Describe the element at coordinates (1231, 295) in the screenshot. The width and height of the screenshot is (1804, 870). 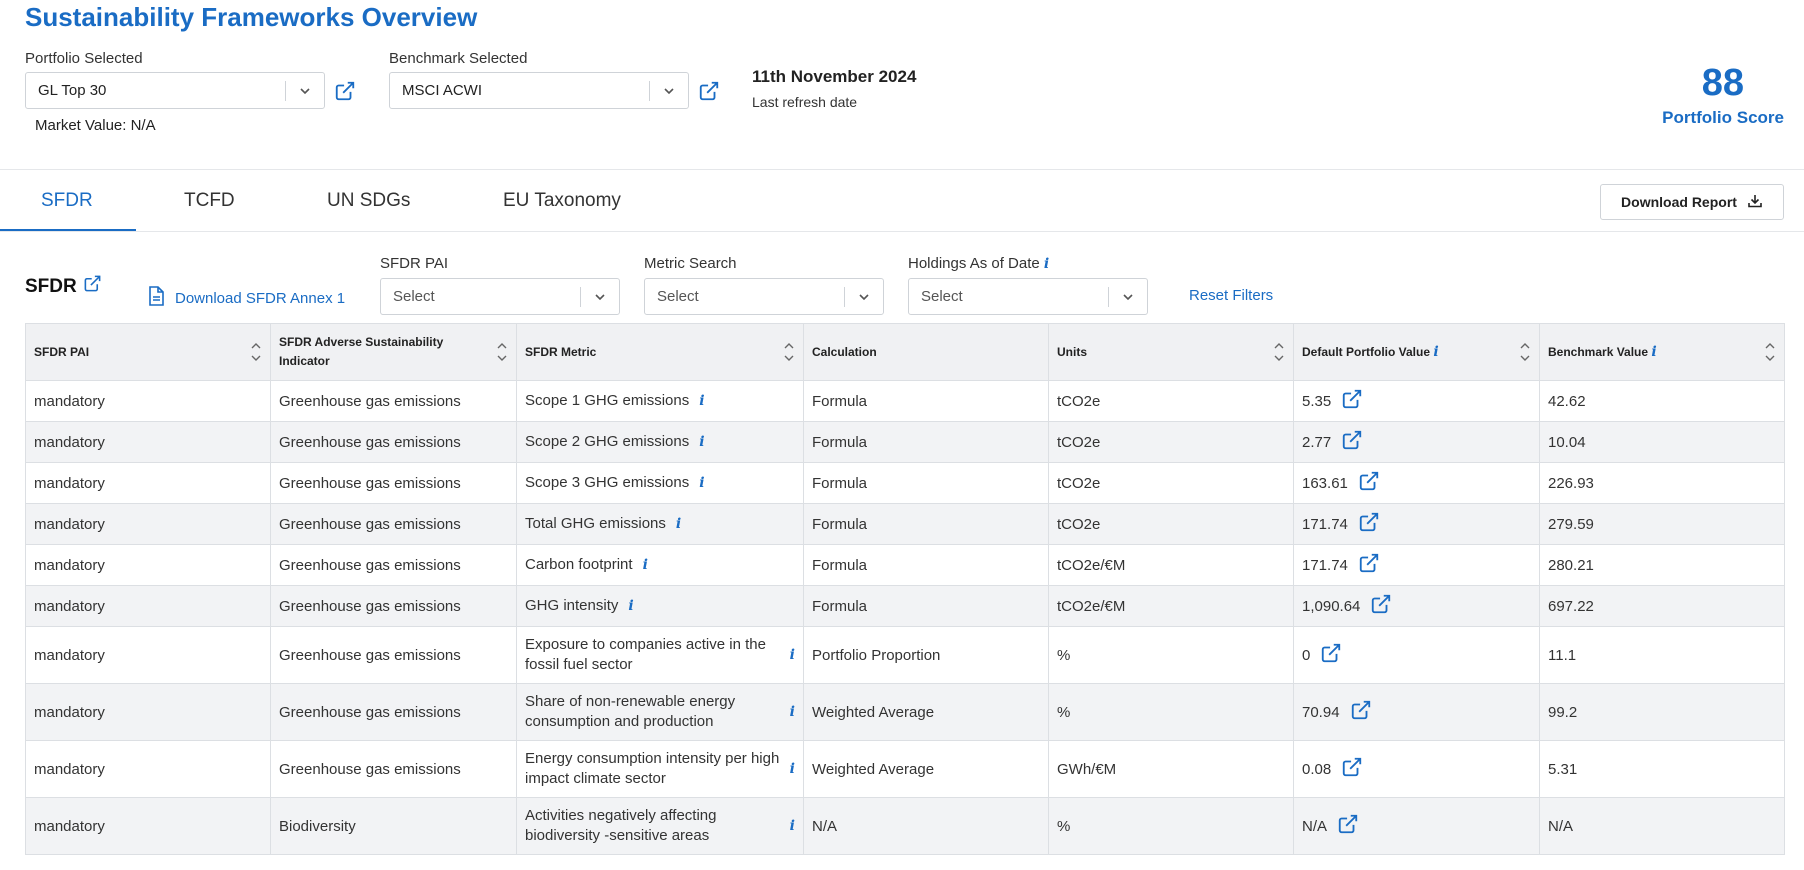
I see `reset-filters-link: Reset Filters` at that location.